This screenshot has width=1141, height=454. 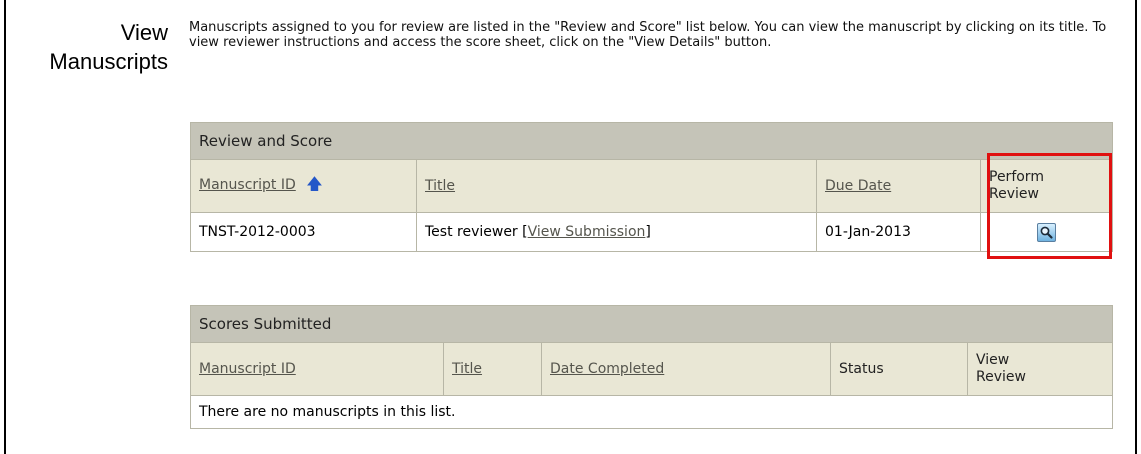 I want to click on view-submission-link: View Submission, so click(x=587, y=232).